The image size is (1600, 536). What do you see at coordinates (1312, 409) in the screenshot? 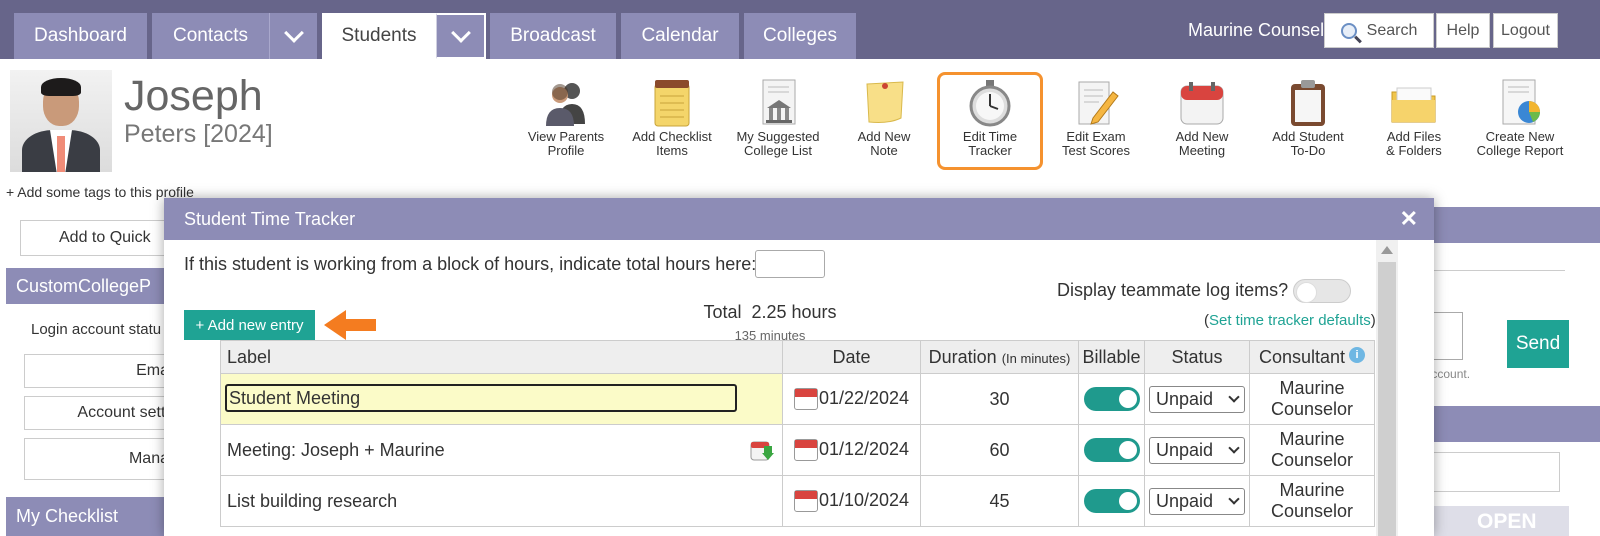
I see `consultant-last: Counselor` at bounding box center [1312, 409].